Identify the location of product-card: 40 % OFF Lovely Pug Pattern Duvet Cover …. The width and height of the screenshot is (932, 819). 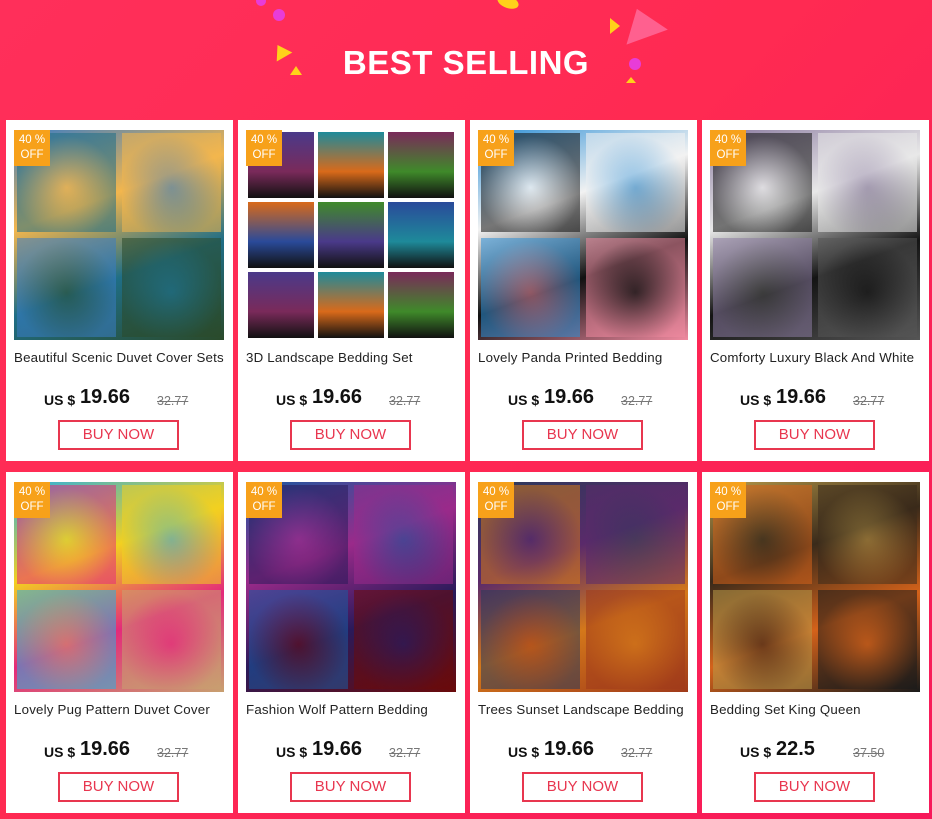
(119, 642).